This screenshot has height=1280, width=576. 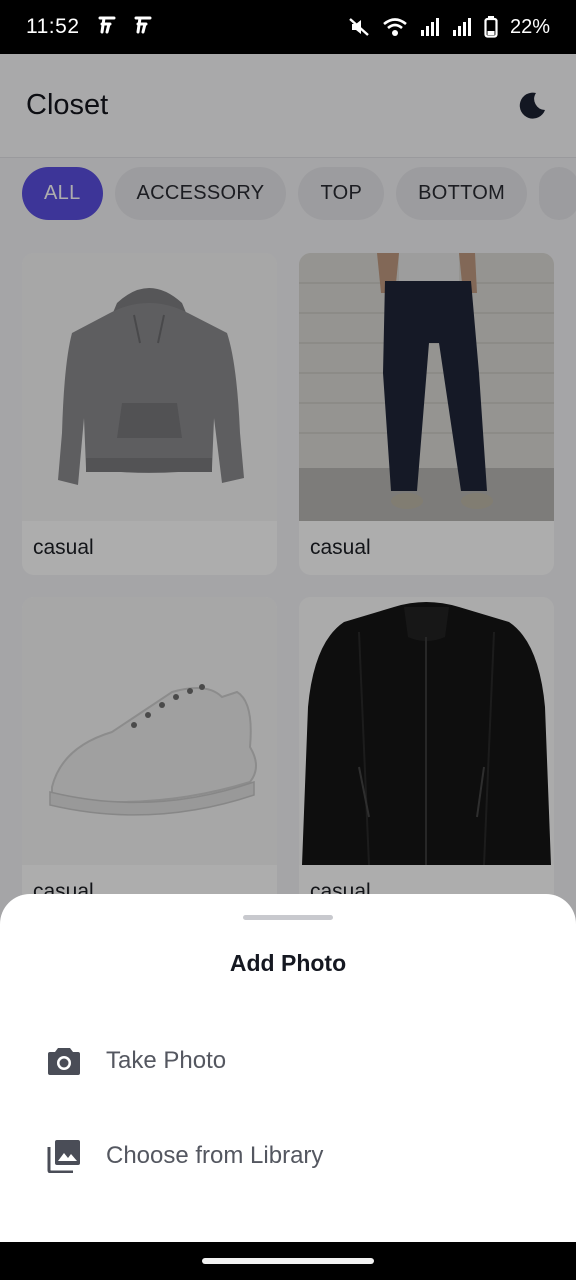 I want to click on camera-icon, so click(x=64, y=1061).